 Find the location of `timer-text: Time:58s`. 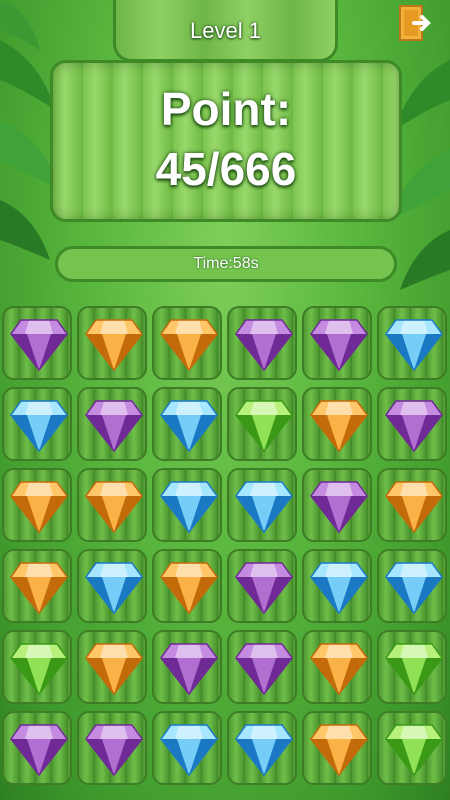

timer-text: Time:58s is located at coordinates (226, 263).